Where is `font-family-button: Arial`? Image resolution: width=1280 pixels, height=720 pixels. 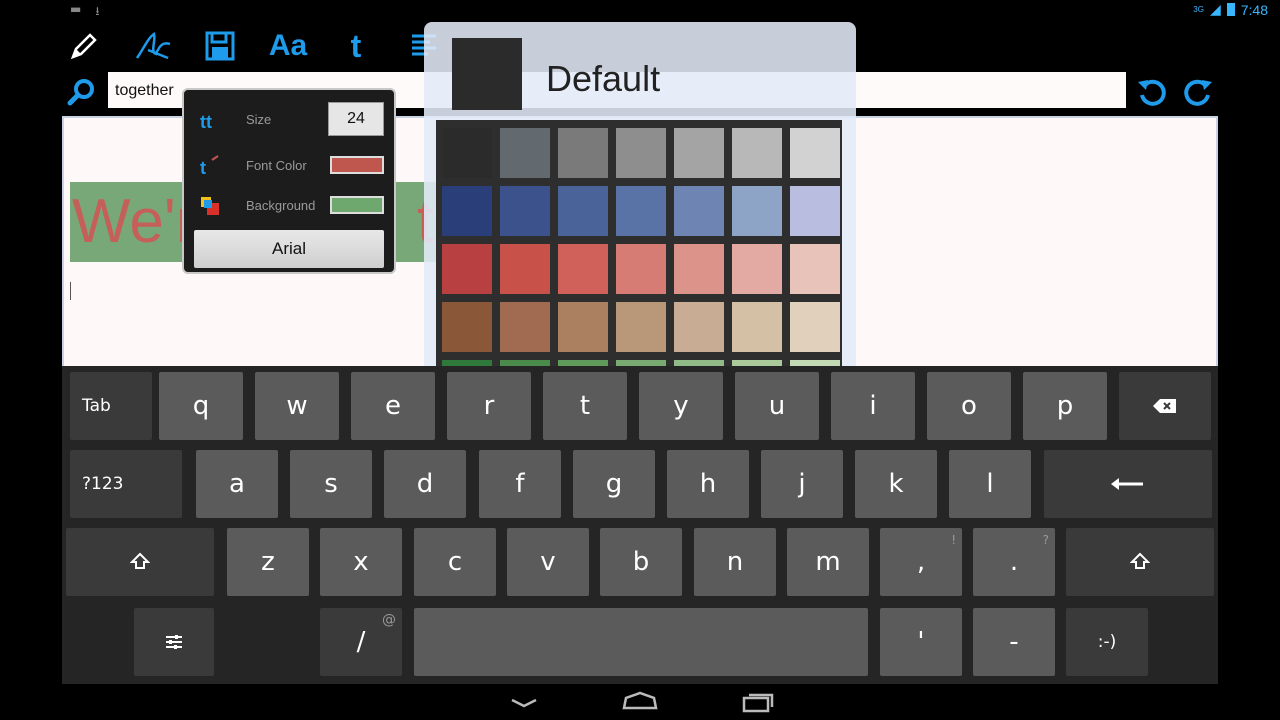
font-family-button: Arial is located at coordinates (289, 249).